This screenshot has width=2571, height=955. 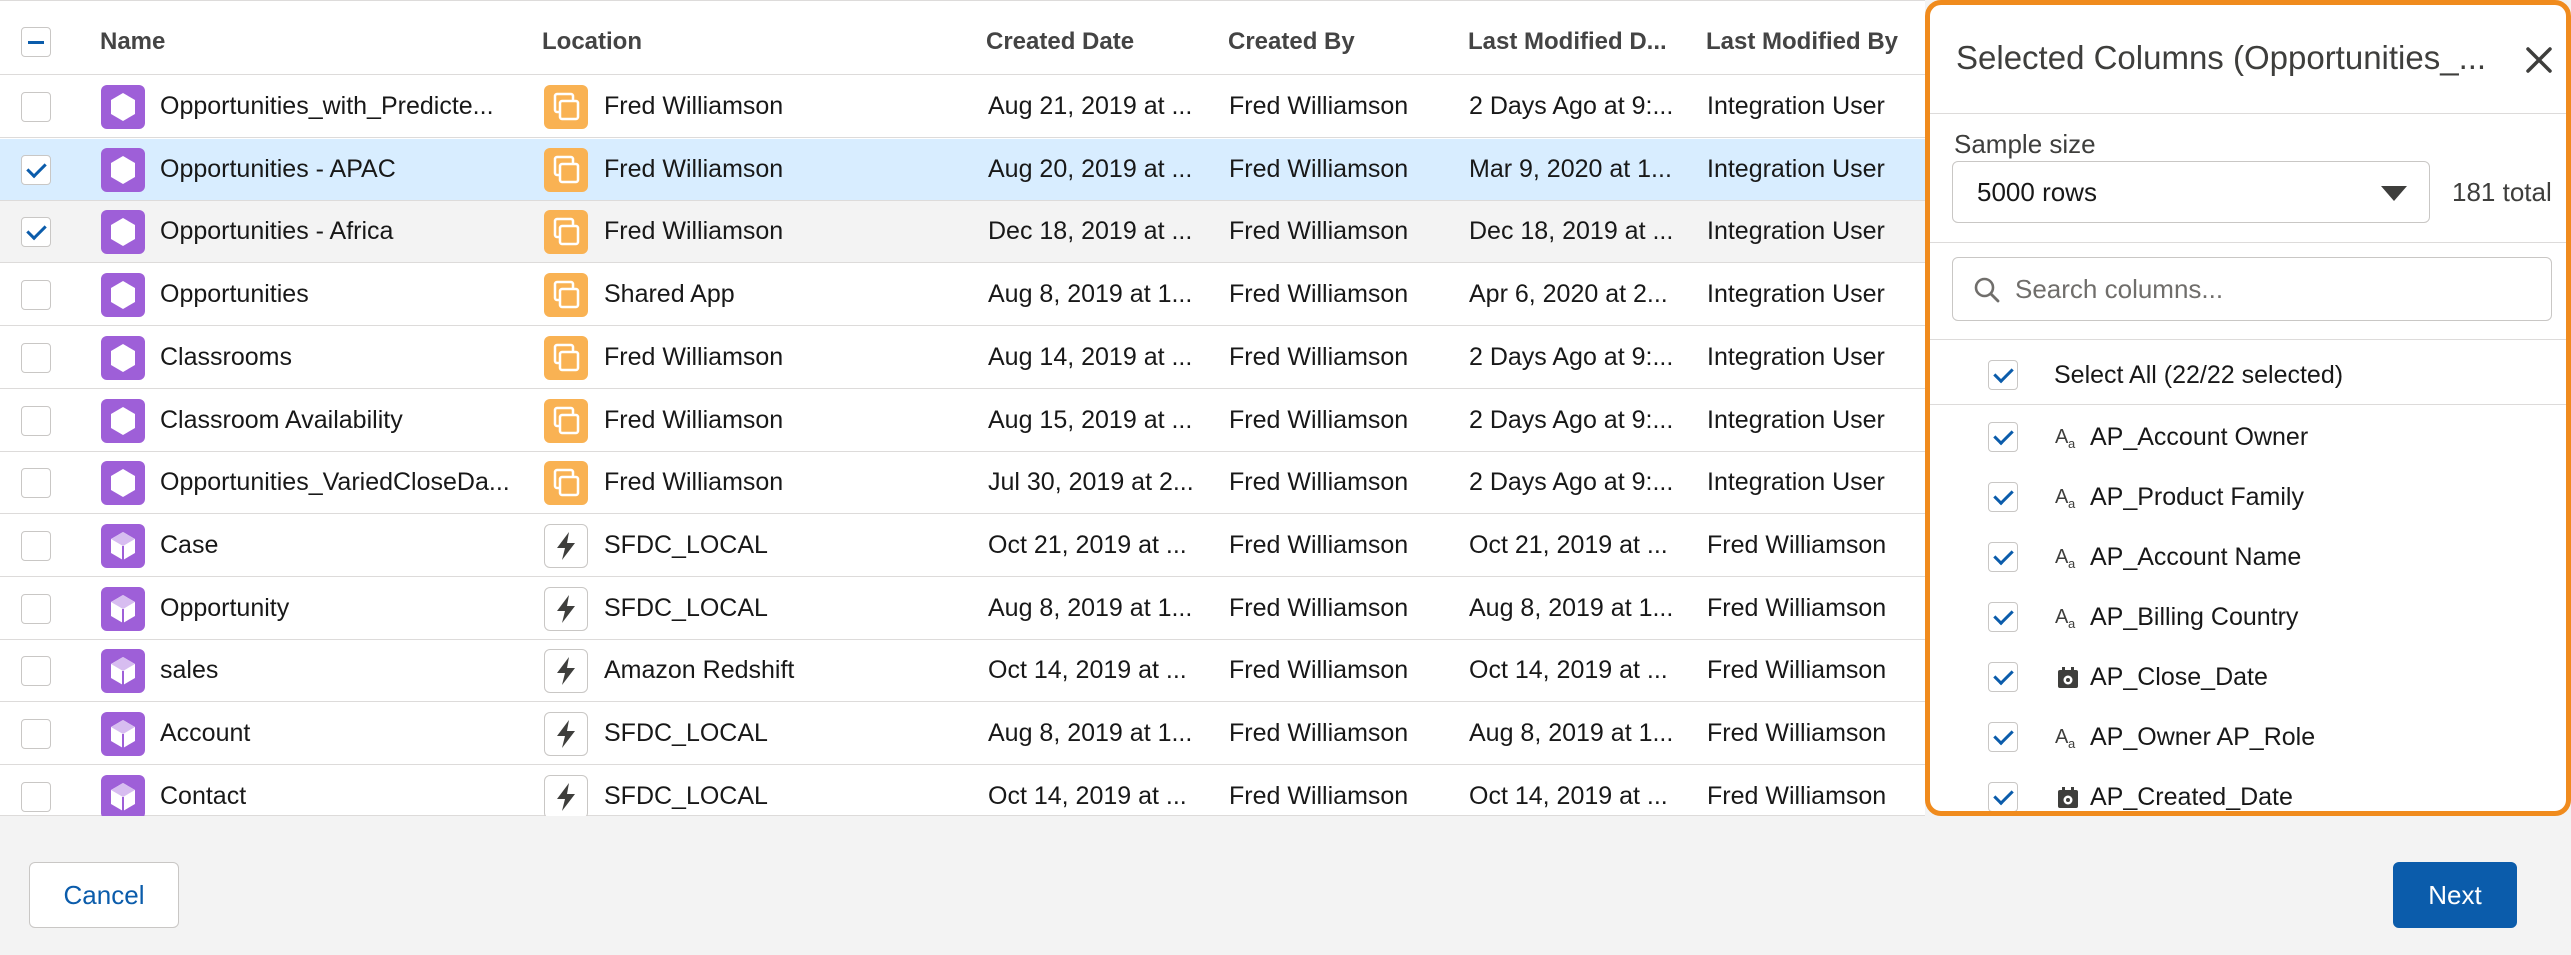 I want to click on row-name: Case, so click(x=189, y=544).